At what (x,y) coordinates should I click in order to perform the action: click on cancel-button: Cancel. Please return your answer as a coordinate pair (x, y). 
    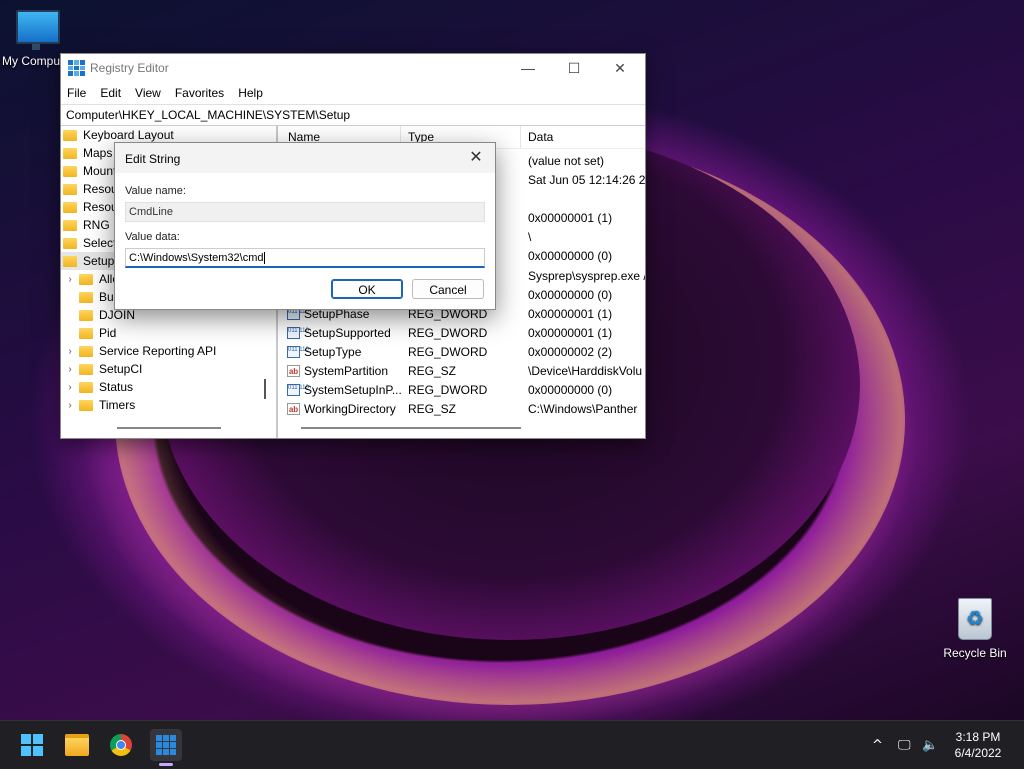
    Looking at the image, I should click on (448, 289).